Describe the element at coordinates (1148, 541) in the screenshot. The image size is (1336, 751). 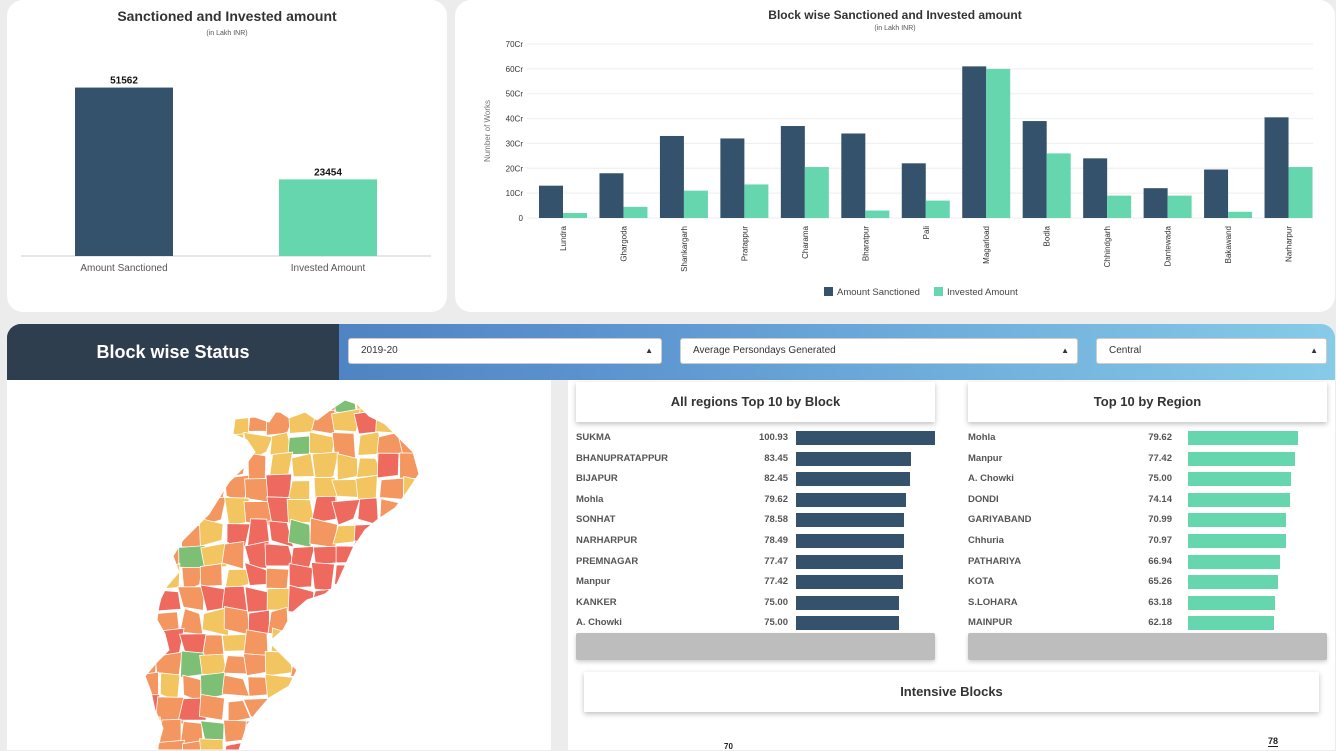
I see `rank-row: Chhuria 70.97` at that location.